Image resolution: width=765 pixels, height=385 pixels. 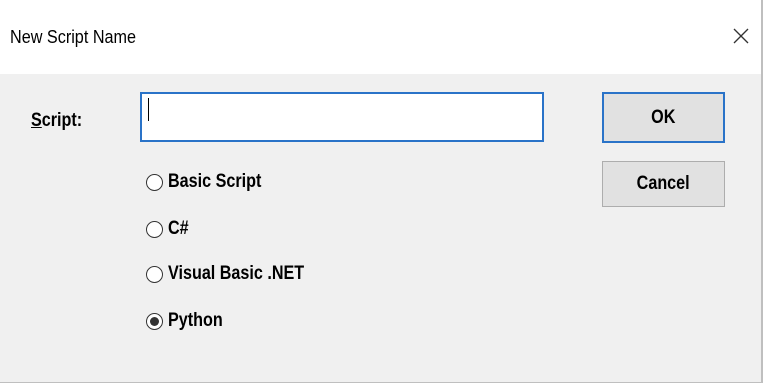 I want to click on script-label-text: cript:, so click(x=62, y=120).